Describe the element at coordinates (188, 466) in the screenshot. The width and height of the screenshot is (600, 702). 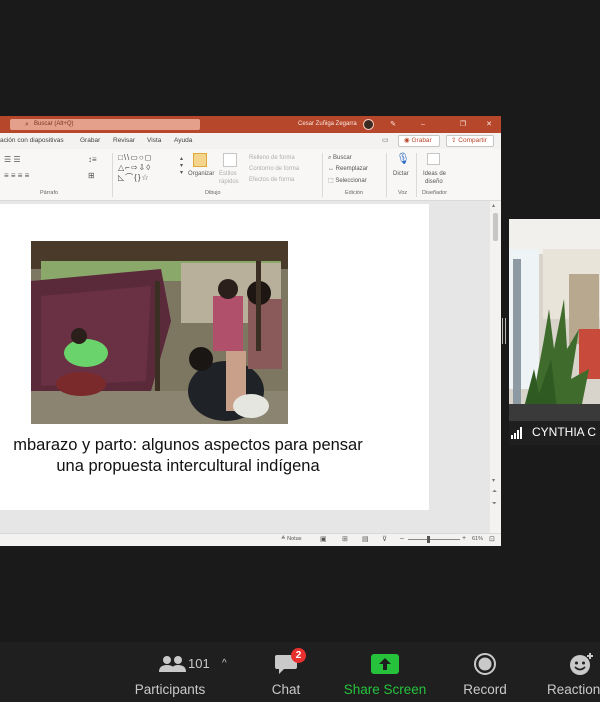
I see `slide-caption-line2: una propuesta intercultural indígena` at that location.